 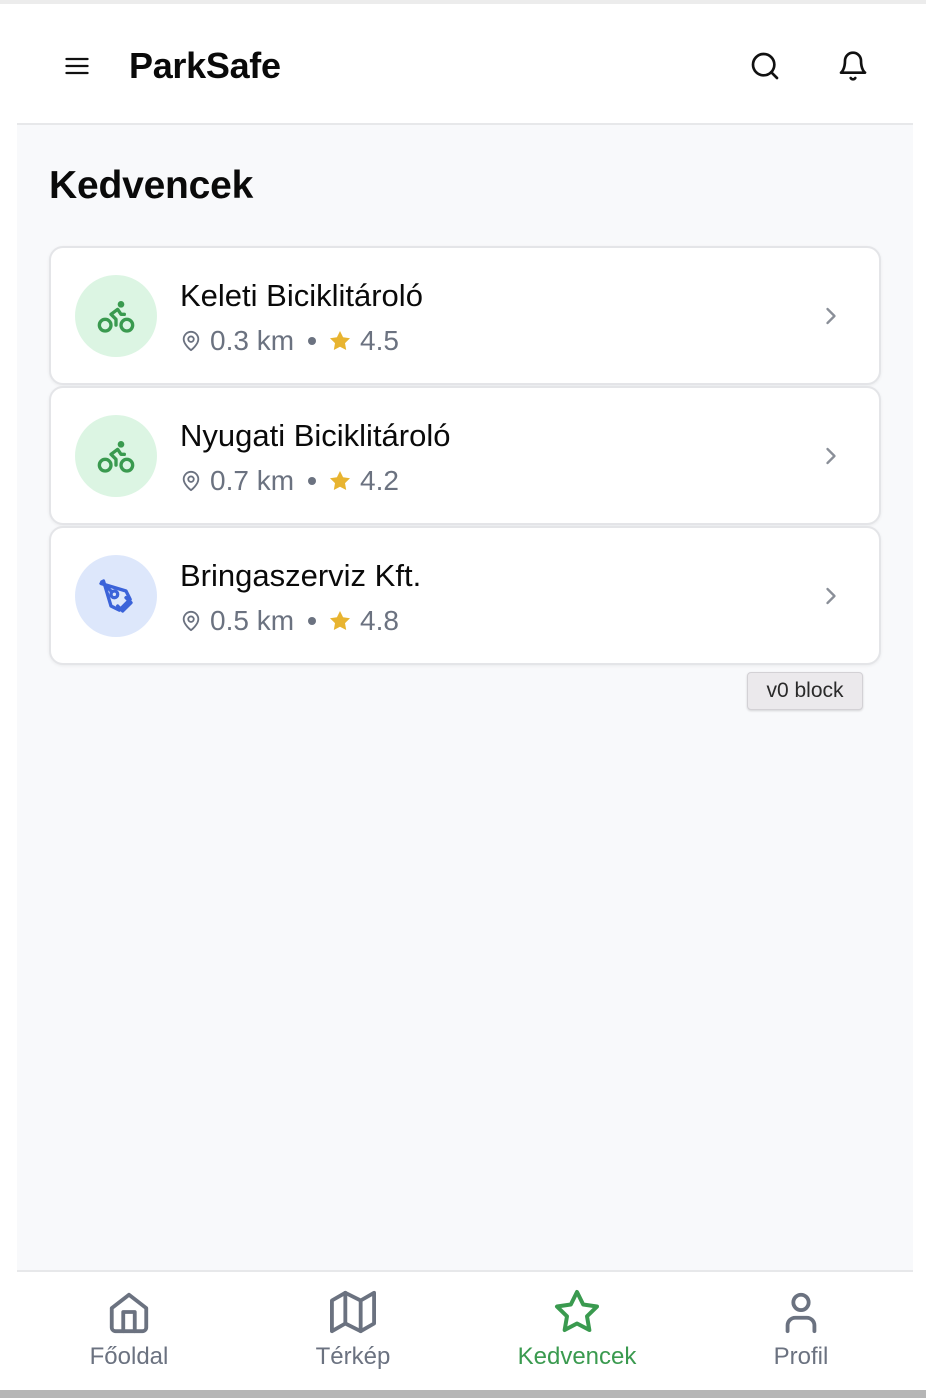 I want to click on favorite-meta: 0.3 km 4.5, so click(x=289, y=341).